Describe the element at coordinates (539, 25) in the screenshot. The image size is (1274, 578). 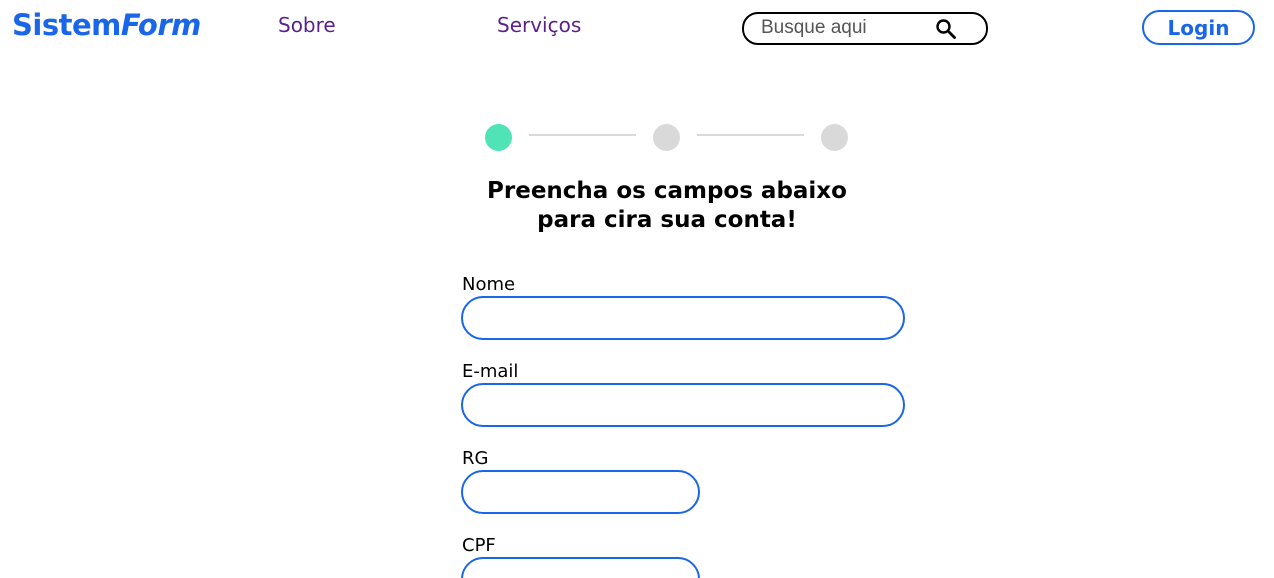
I see `nav-link-servicos: Serviços` at that location.